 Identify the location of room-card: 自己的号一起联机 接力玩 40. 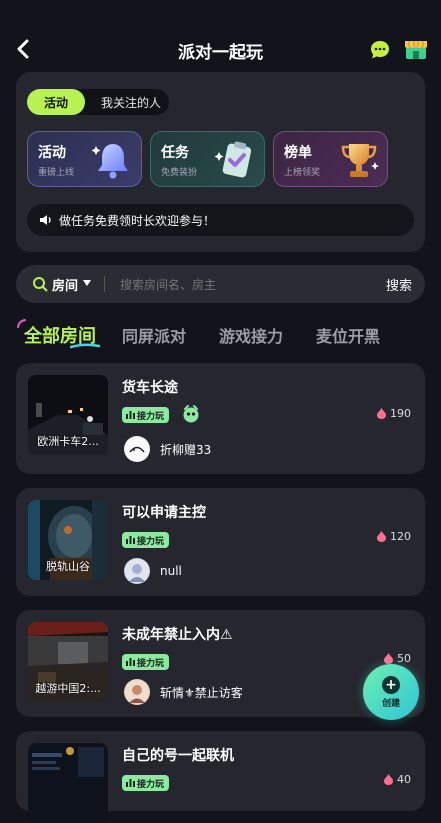
(220, 777).